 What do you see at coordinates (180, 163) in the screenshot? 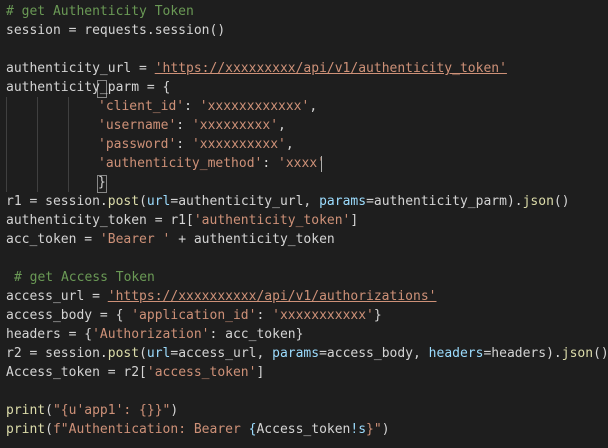
I see `code-token: 'authenticity_method'` at bounding box center [180, 163].